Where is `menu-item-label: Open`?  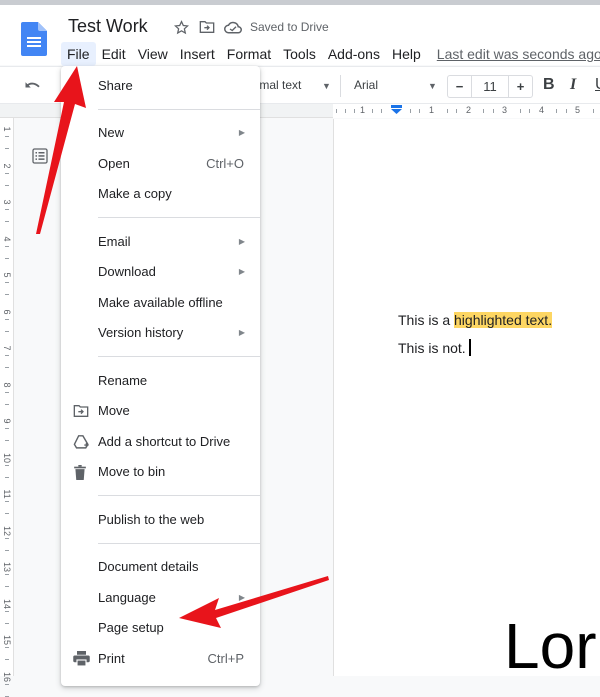
menu-item-label: Open is located at coordinates (114, 163).